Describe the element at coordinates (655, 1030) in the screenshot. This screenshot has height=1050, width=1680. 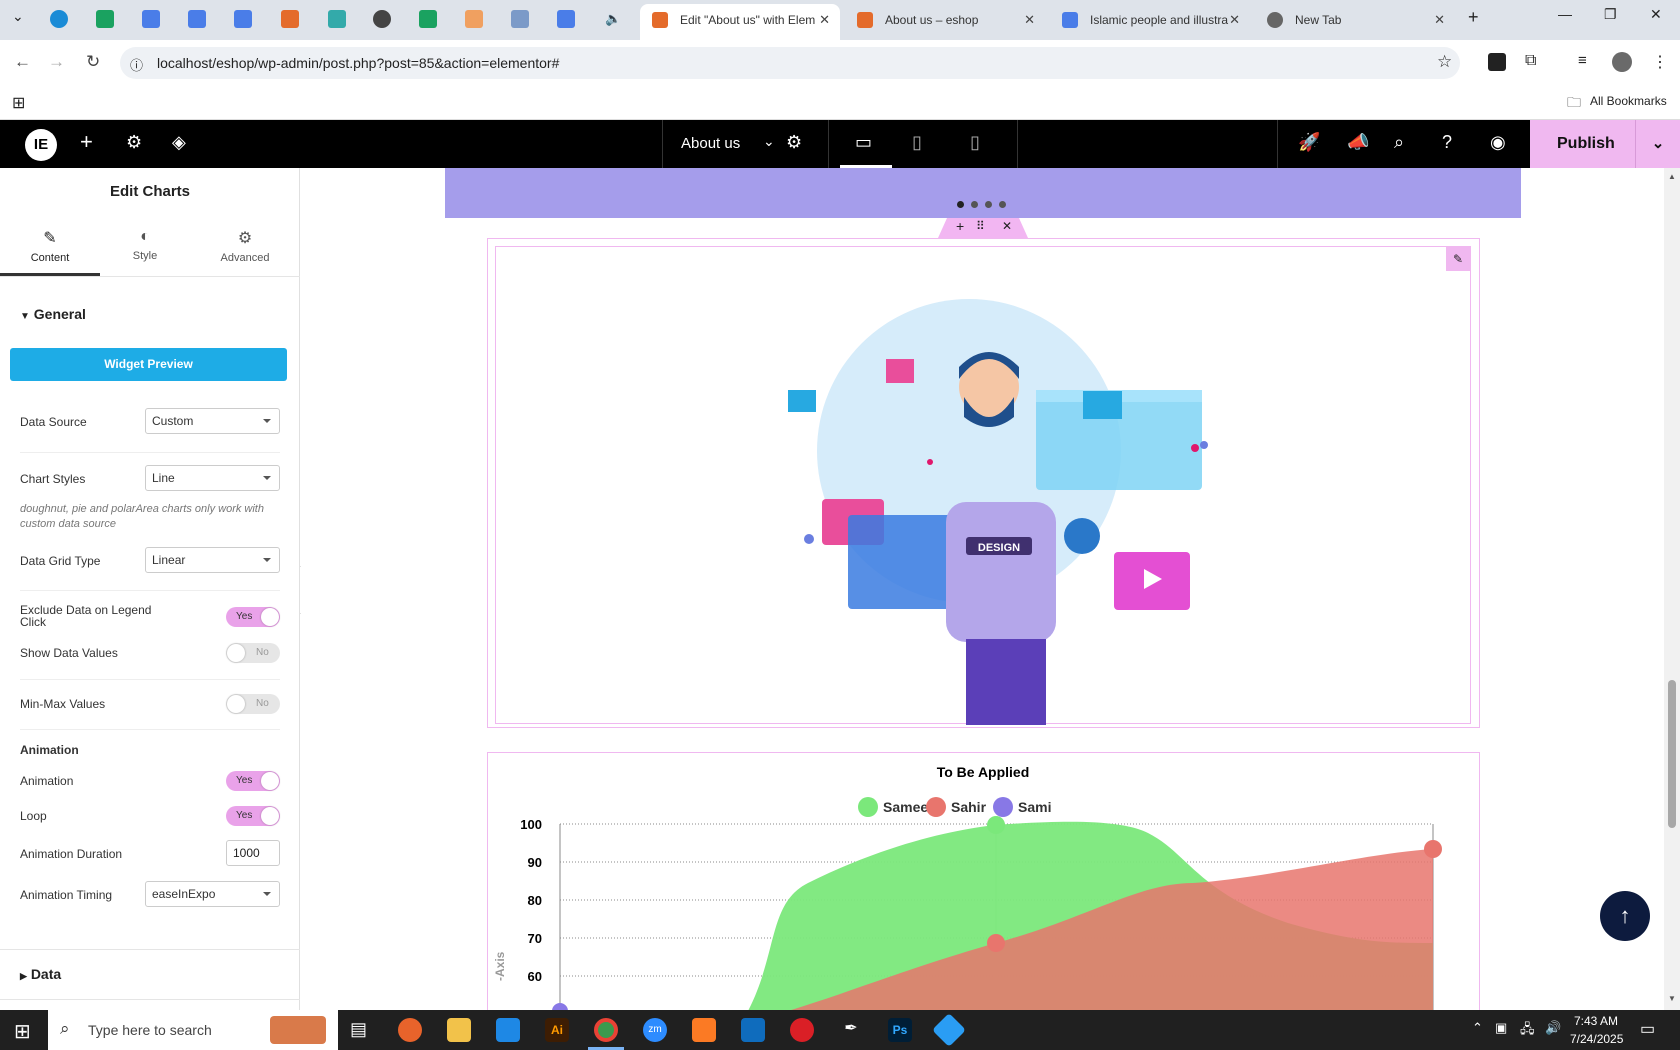
I see `zoom-icon: zm` at that location.